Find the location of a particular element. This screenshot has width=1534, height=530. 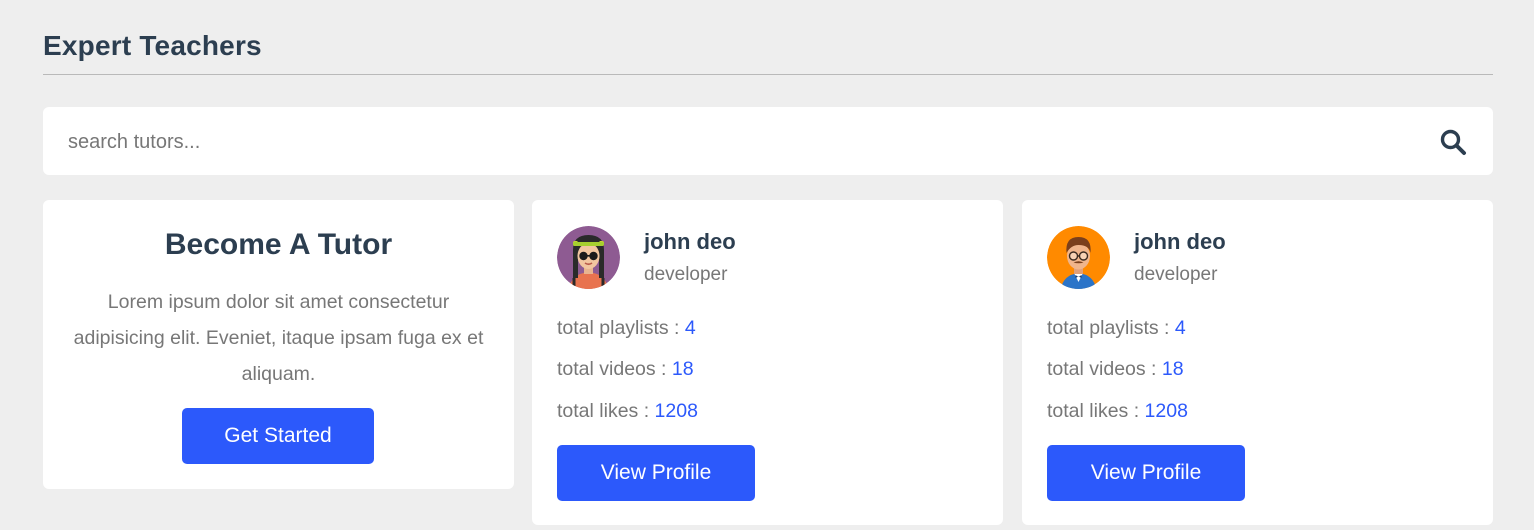

search-input is located at coordinates (718, 142).